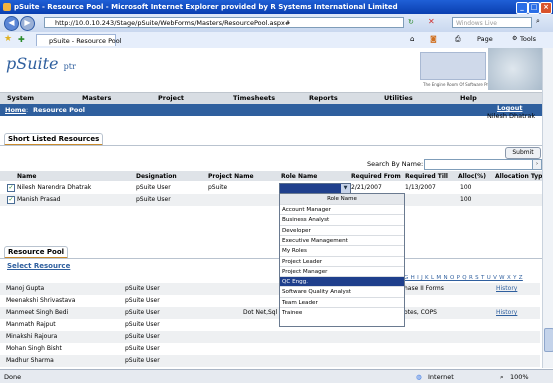 Image resolution: width=553 pixels, height=383 pixels. What do you see at coordinates (8, 39) in the screenshot?
I see `favorites-star-icon: ★` at bounding box center [8, 39].